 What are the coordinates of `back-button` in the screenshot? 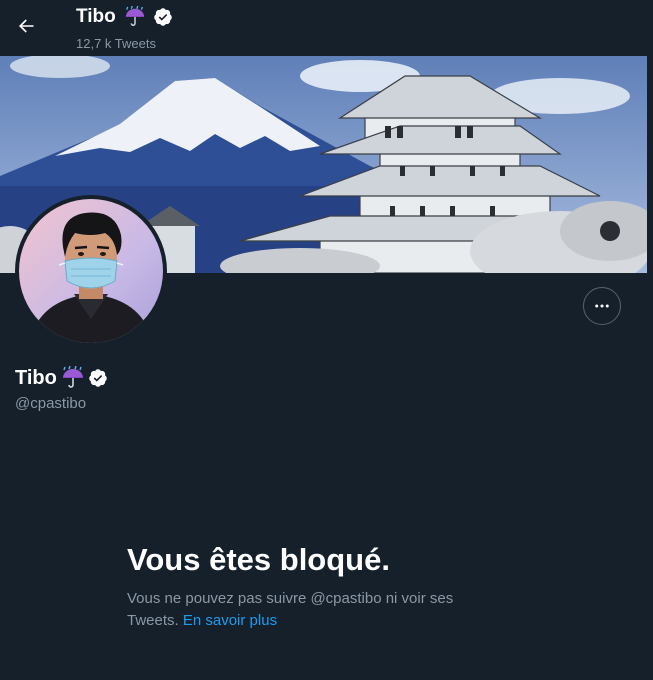 It's located at (26, 26).